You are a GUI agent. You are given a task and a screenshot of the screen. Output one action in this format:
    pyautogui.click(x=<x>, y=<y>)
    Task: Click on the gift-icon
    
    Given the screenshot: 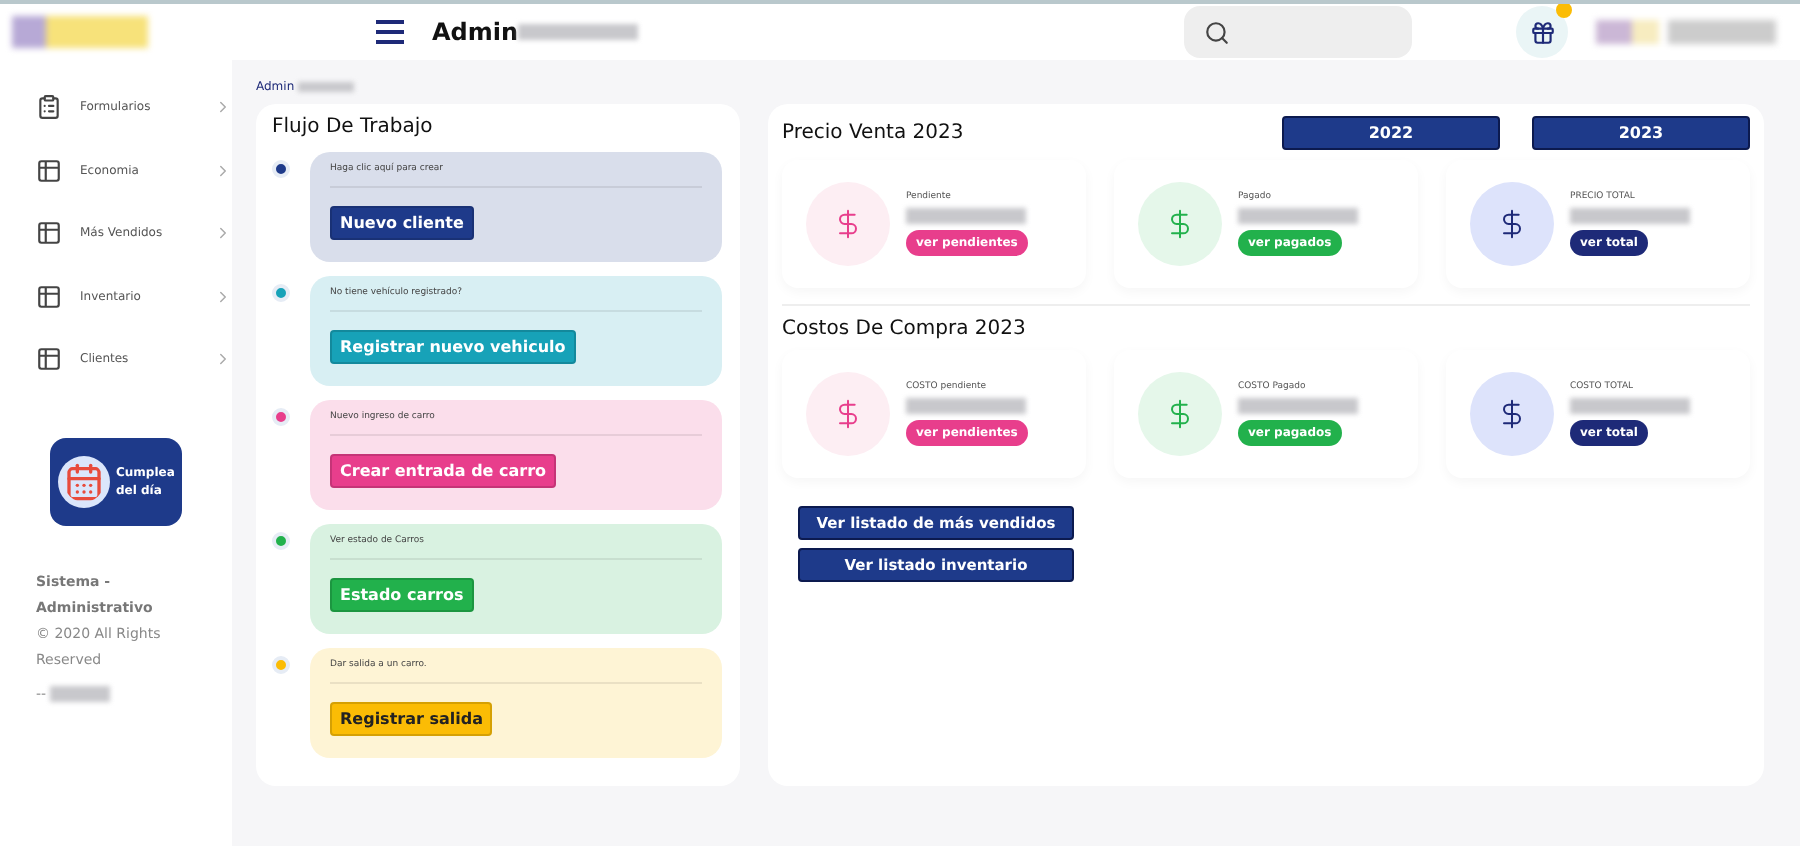 What is the action you would take?
    pyautogui.click(x=1542, y=32)
    